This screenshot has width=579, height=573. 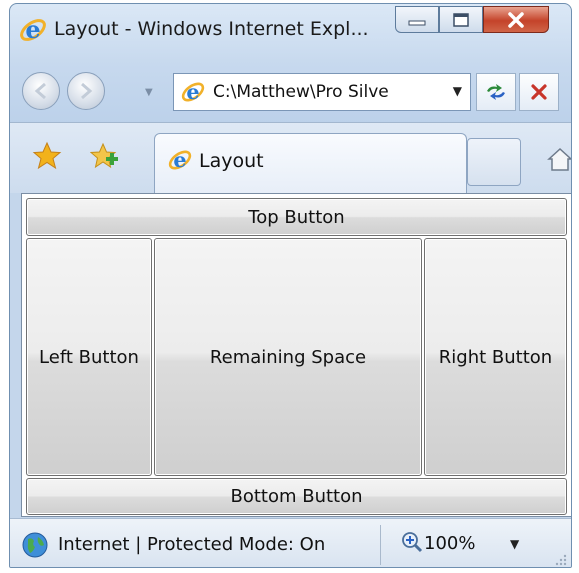 What do you see at coordinates (47, 156) in the screenshot?
I see `favorites-star-icon` at bounding box center [47, 156].